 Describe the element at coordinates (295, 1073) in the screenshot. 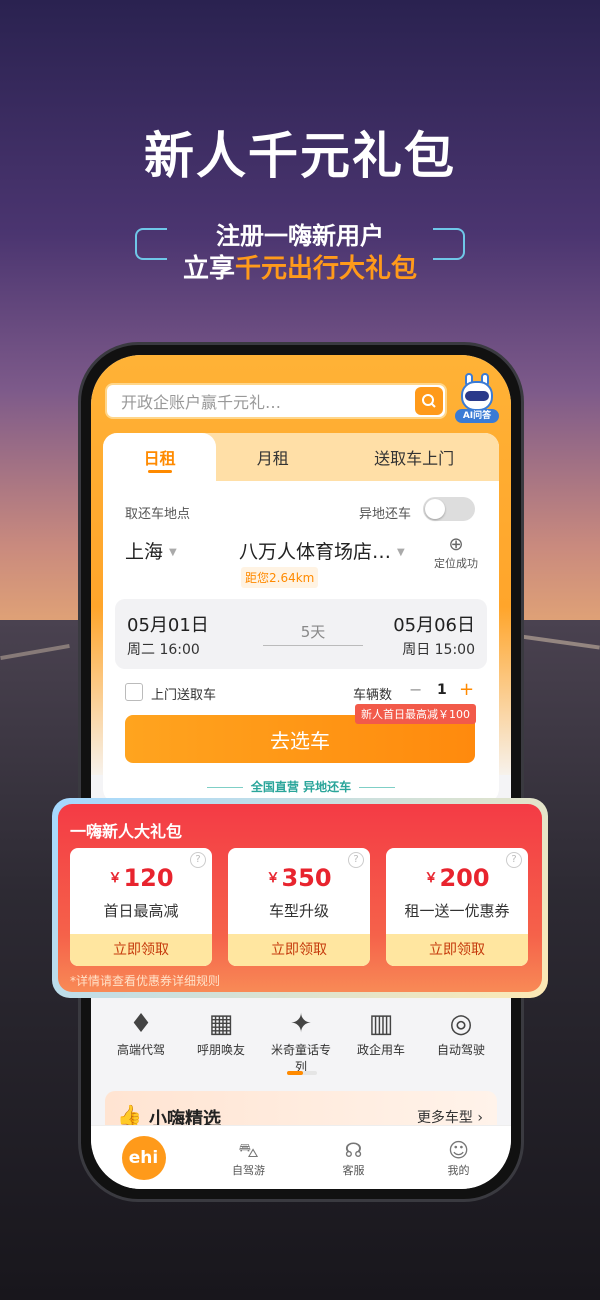

I see `page-indicator-active` at that location.